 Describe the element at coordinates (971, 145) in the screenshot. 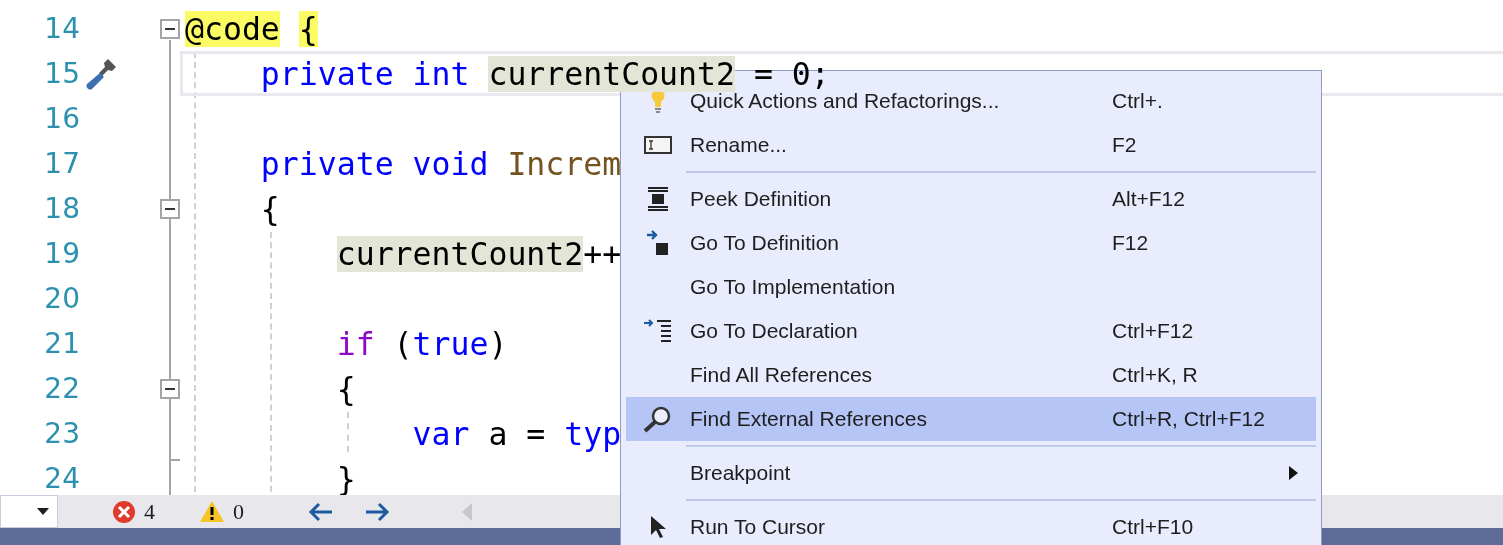

I see `menu-item: Rename... F2` at that location.